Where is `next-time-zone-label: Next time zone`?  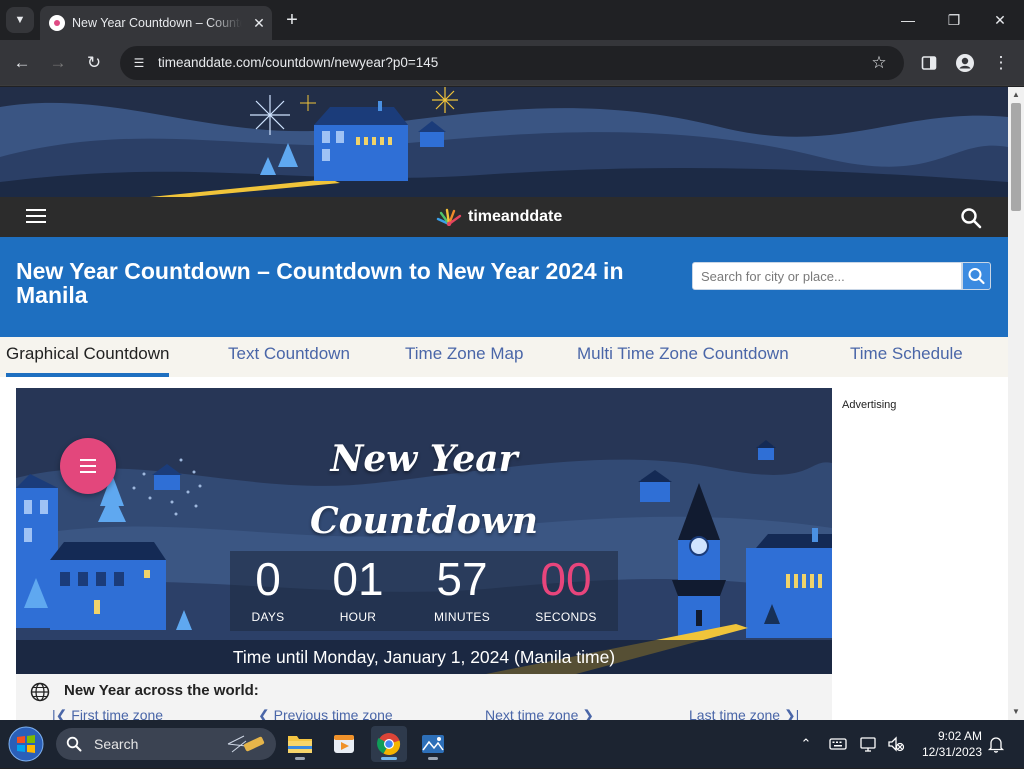
next-time-zone-label: Next time zone is located at coordinates (532, 713).